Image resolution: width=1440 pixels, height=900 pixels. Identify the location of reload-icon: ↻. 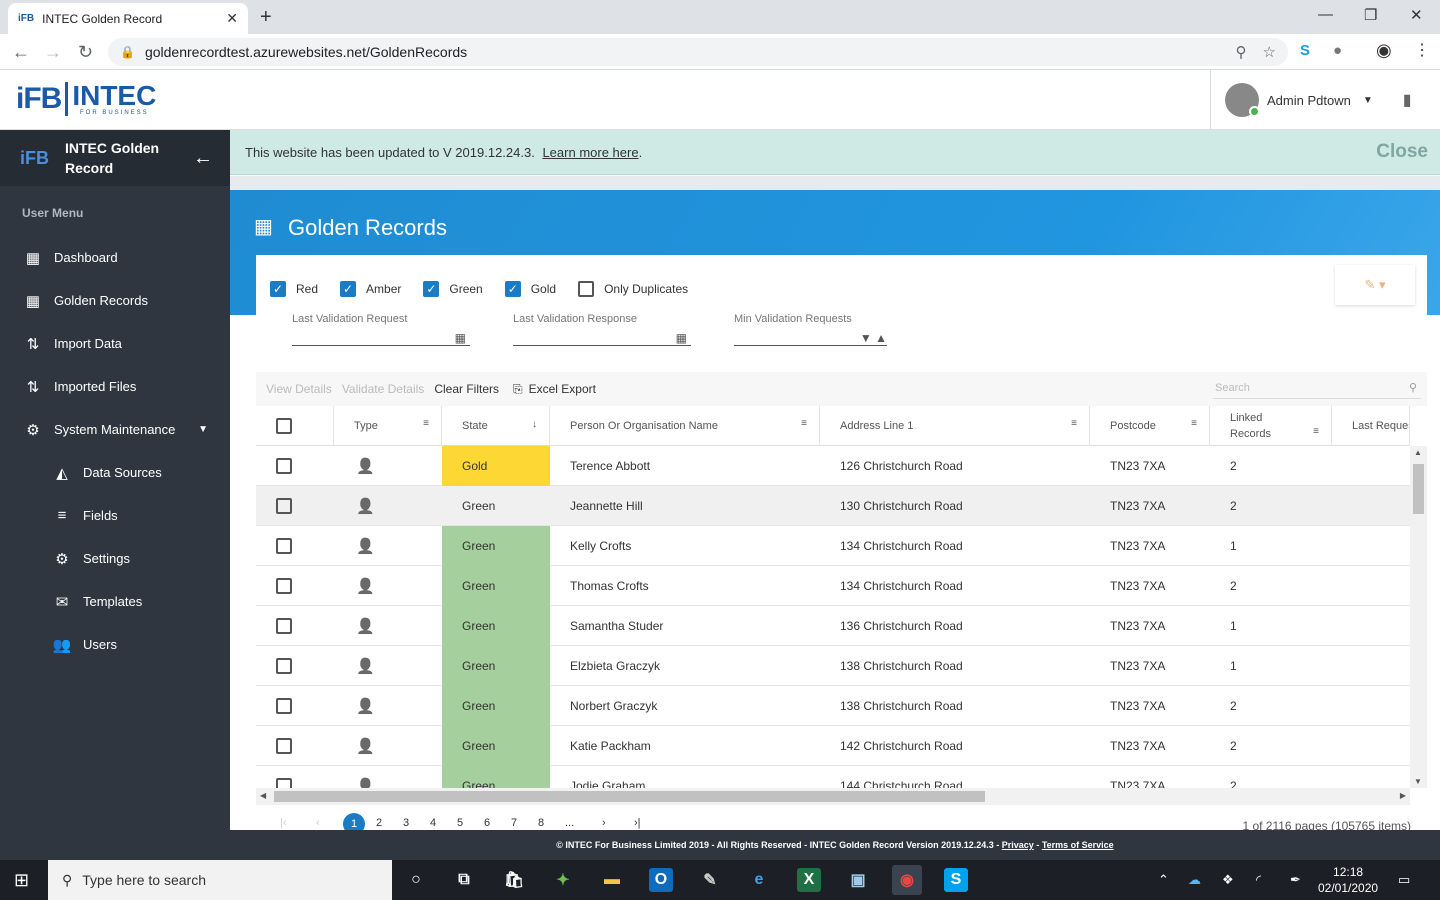
(85, 52).